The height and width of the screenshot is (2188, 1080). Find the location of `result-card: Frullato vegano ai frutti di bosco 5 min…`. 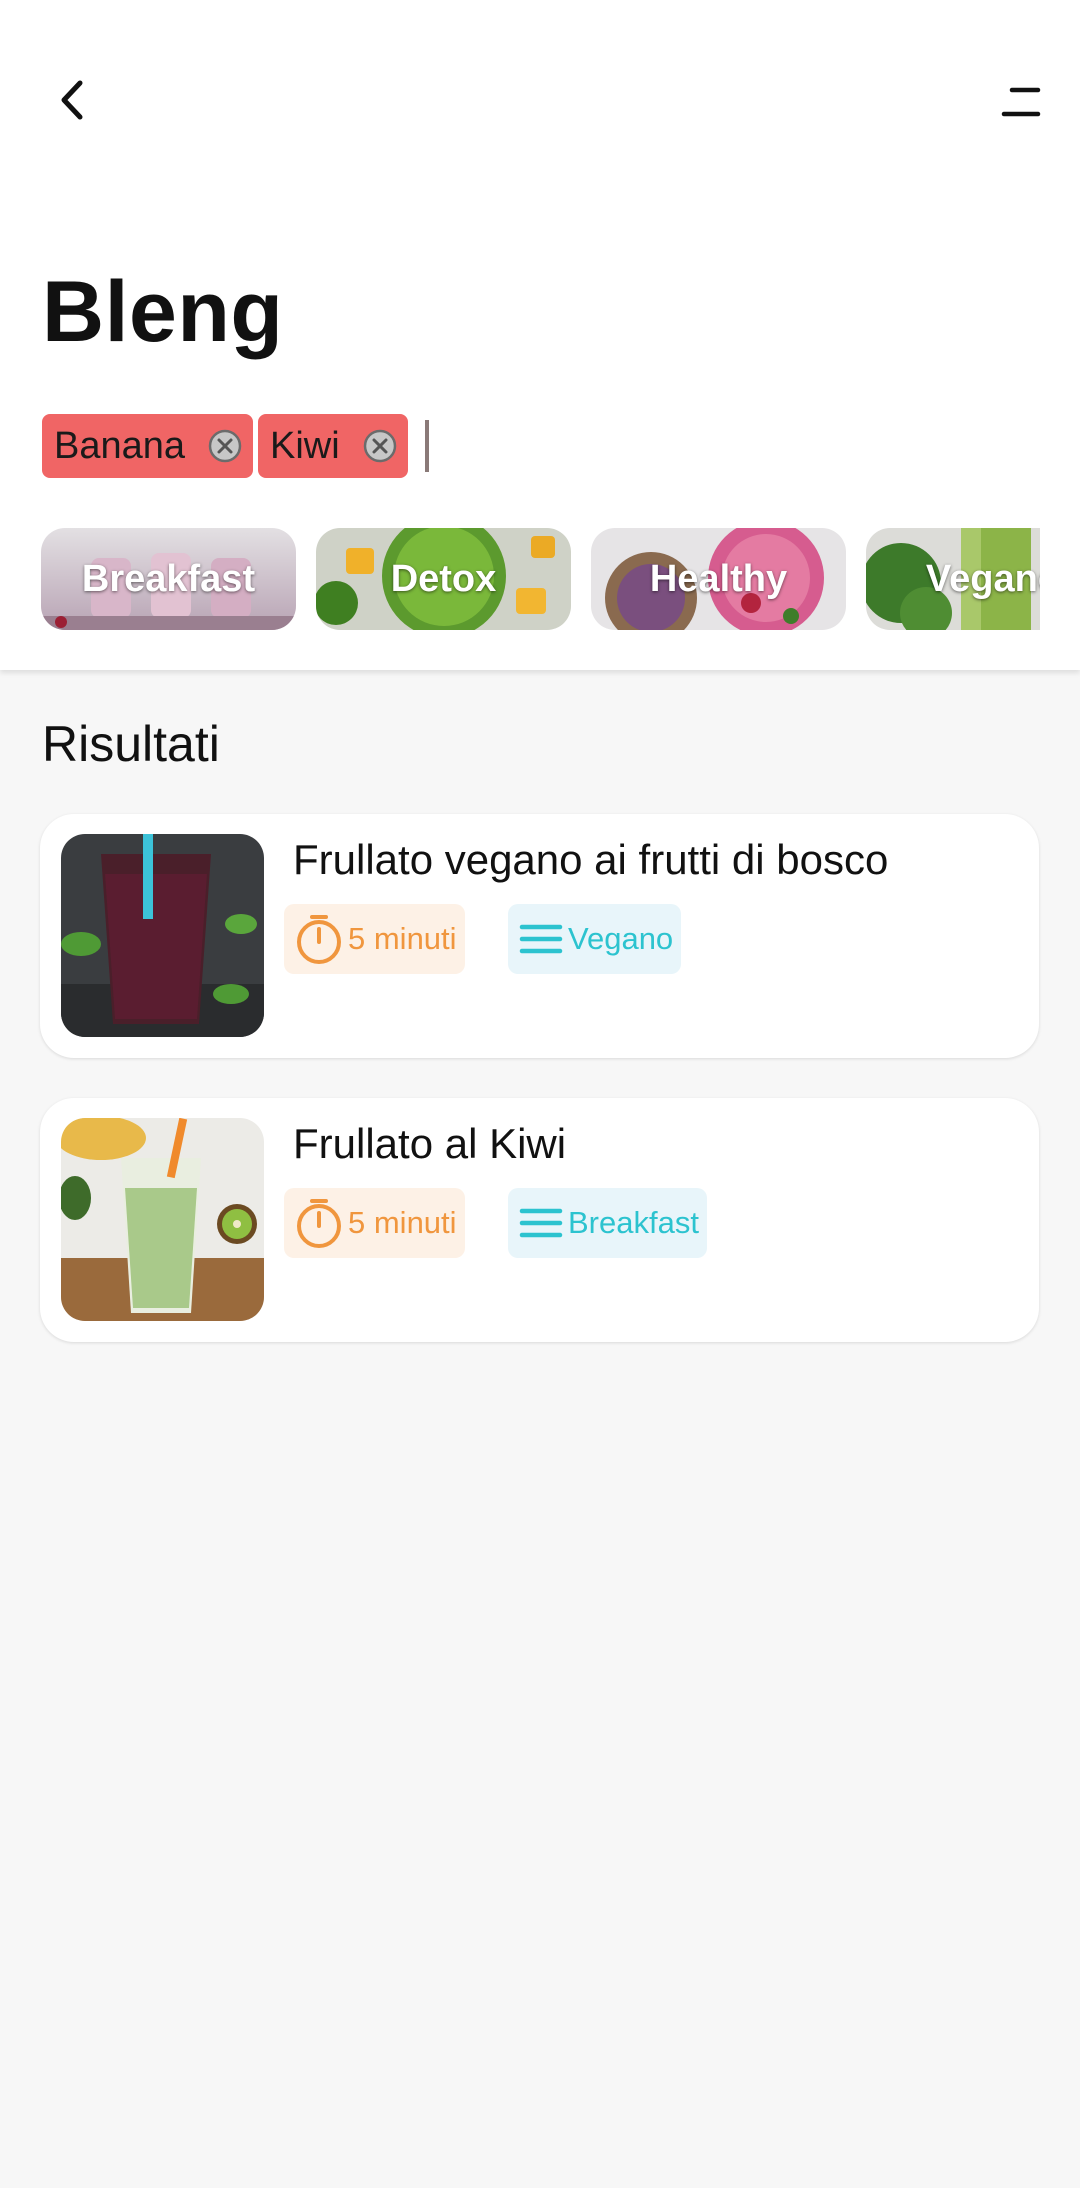

result-card: Frullato vegano ai frutti di bosco 5 min… is located at coordinates (539, 936).